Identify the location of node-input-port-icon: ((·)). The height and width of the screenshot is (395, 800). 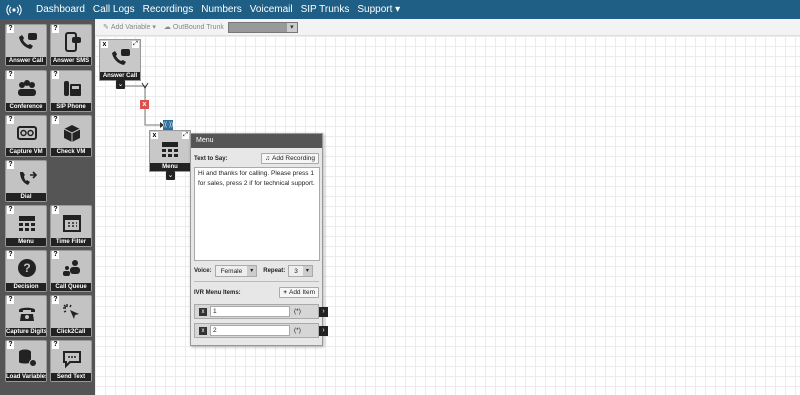
(168, 125).